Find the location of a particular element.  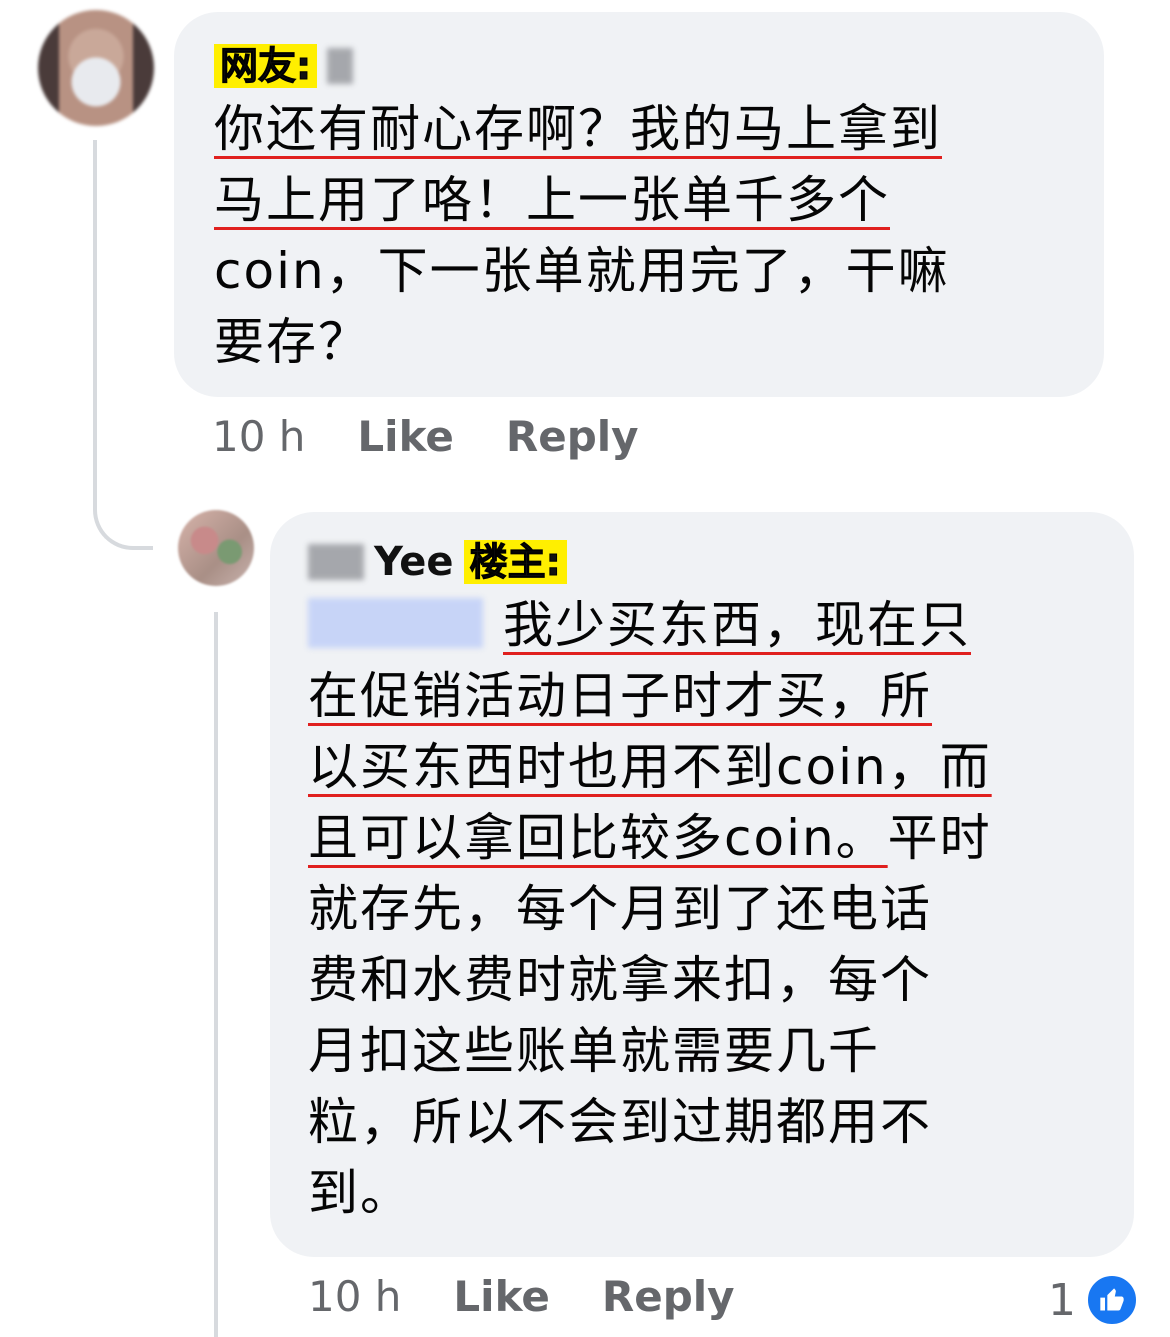

comment-line: 以买东西时也用不到coin，而 is located at coordinates (650, 767).